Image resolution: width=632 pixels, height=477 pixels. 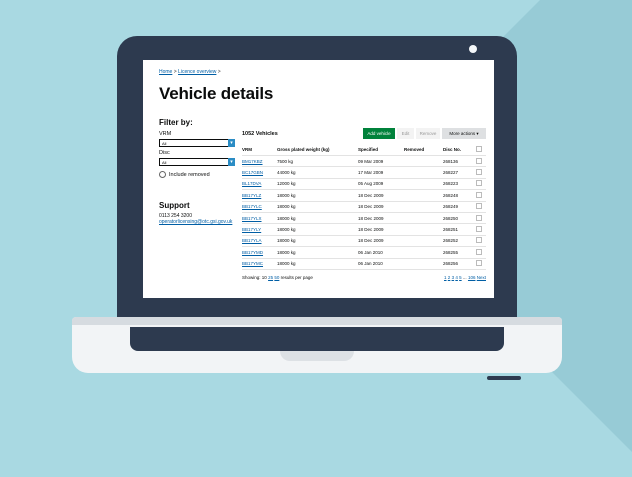 I want to click on table-row: BB17YLA 18000 kg 18 Dec 2009 268252, so click(x=364, y=241).